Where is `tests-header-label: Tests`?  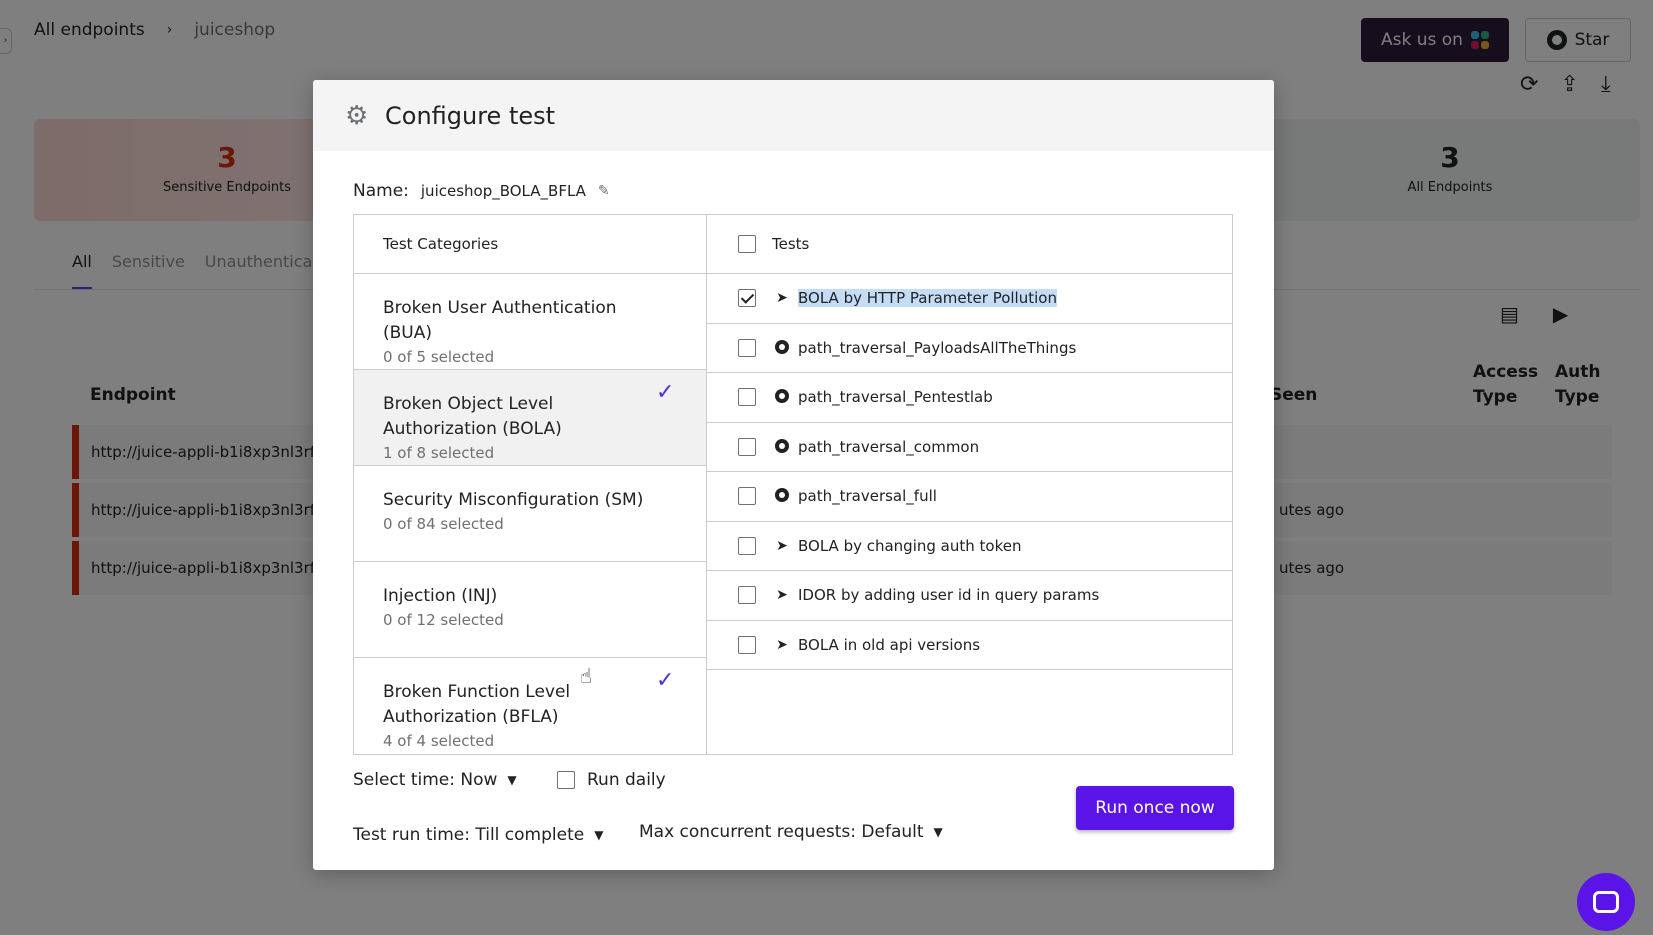 tests-header-label: Tests is located at coordinates (791, 244).